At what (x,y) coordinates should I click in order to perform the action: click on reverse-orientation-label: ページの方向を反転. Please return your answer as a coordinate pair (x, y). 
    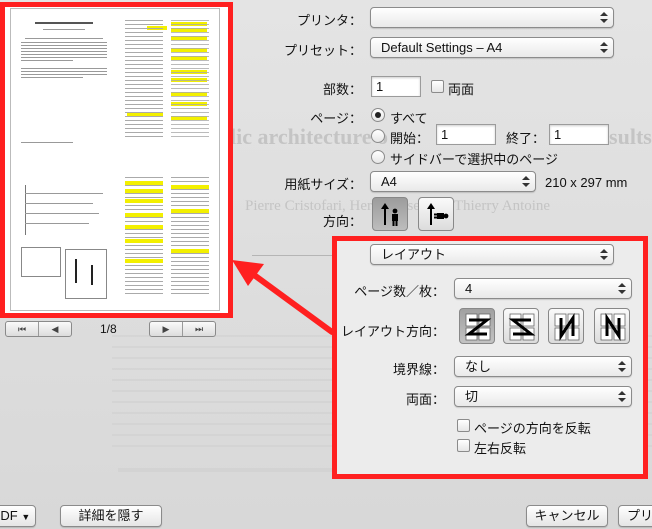
    Looking at the image, I should click on (532, 428).